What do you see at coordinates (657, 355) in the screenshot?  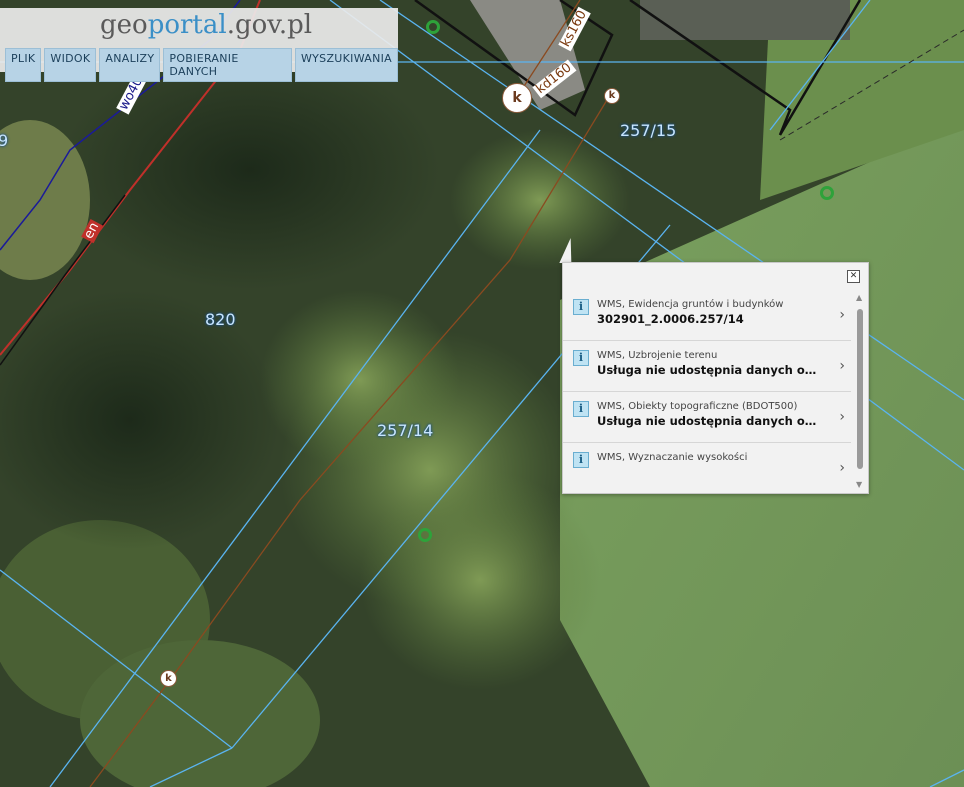 I see `result-source: WMS, Uzbrojenie terenu` at bounding box center [657, 355].